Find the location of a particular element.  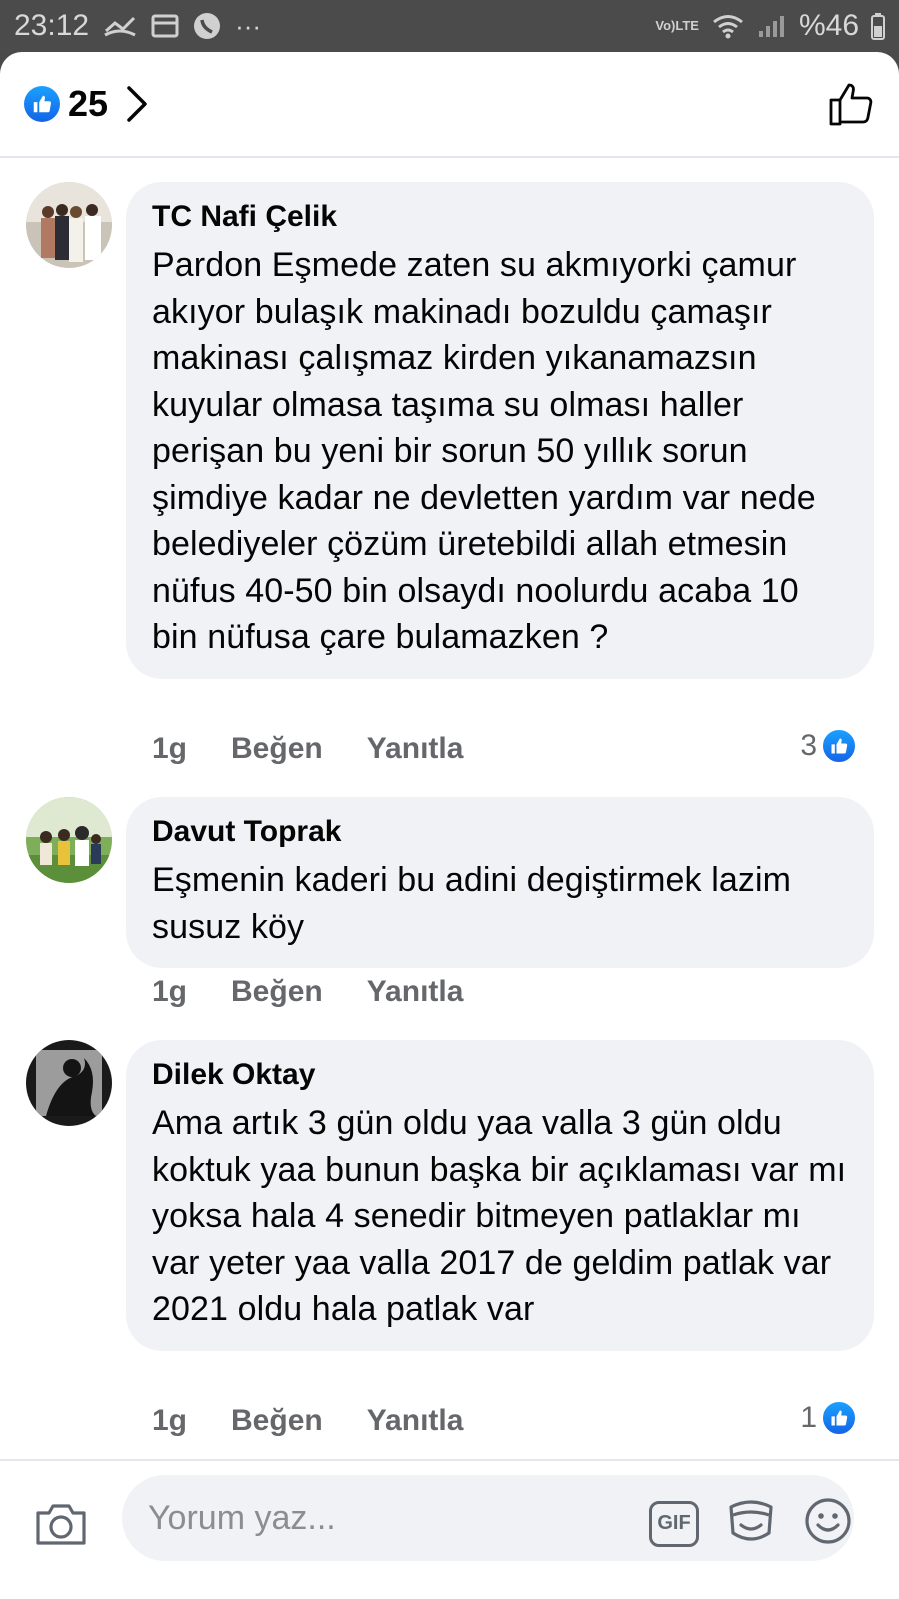

composer-icons: GIF is located at coordinates (751, 1523).